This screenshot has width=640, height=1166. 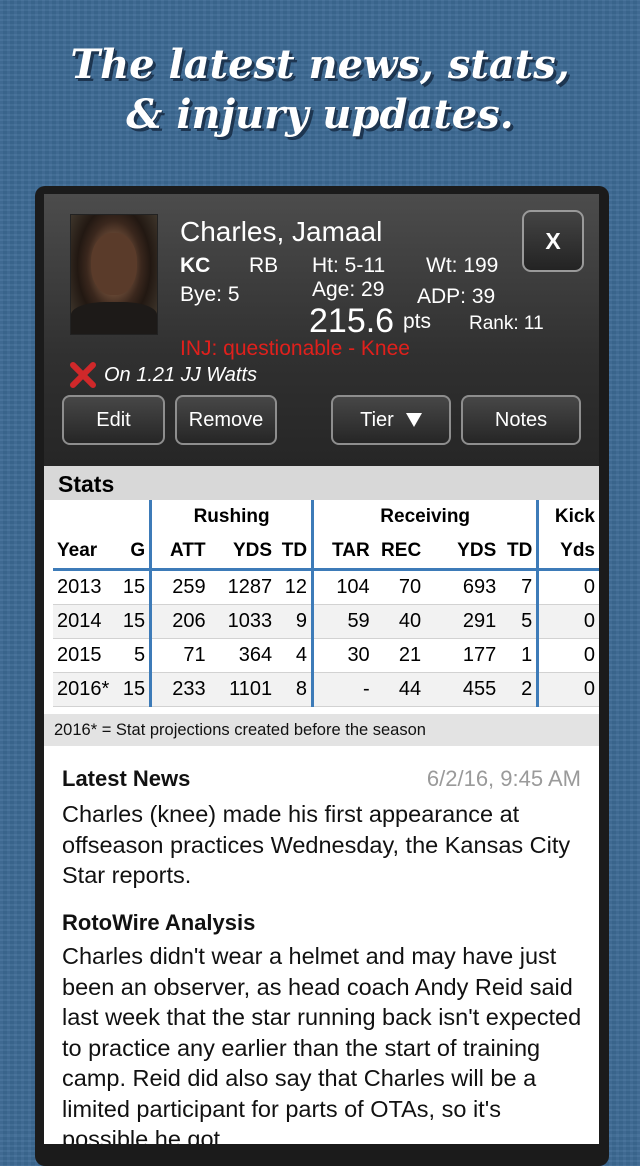 I want to click on cell-rec-rec: 40, so click(x=399, y=621).